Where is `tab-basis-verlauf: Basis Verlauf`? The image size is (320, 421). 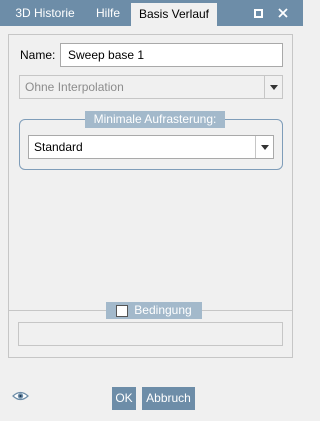
tab-basis-verlauf: Basis Verlauf is located at coordinates (174, 14).